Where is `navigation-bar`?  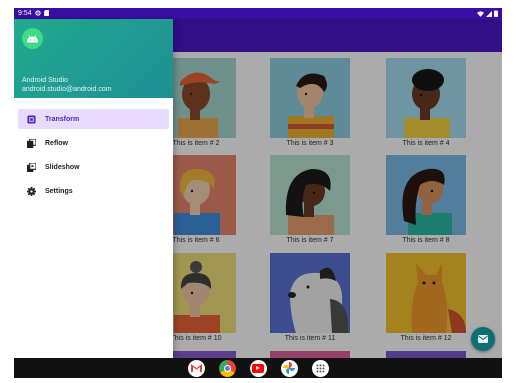
navigation-bar is located at coordinates (258, 368).